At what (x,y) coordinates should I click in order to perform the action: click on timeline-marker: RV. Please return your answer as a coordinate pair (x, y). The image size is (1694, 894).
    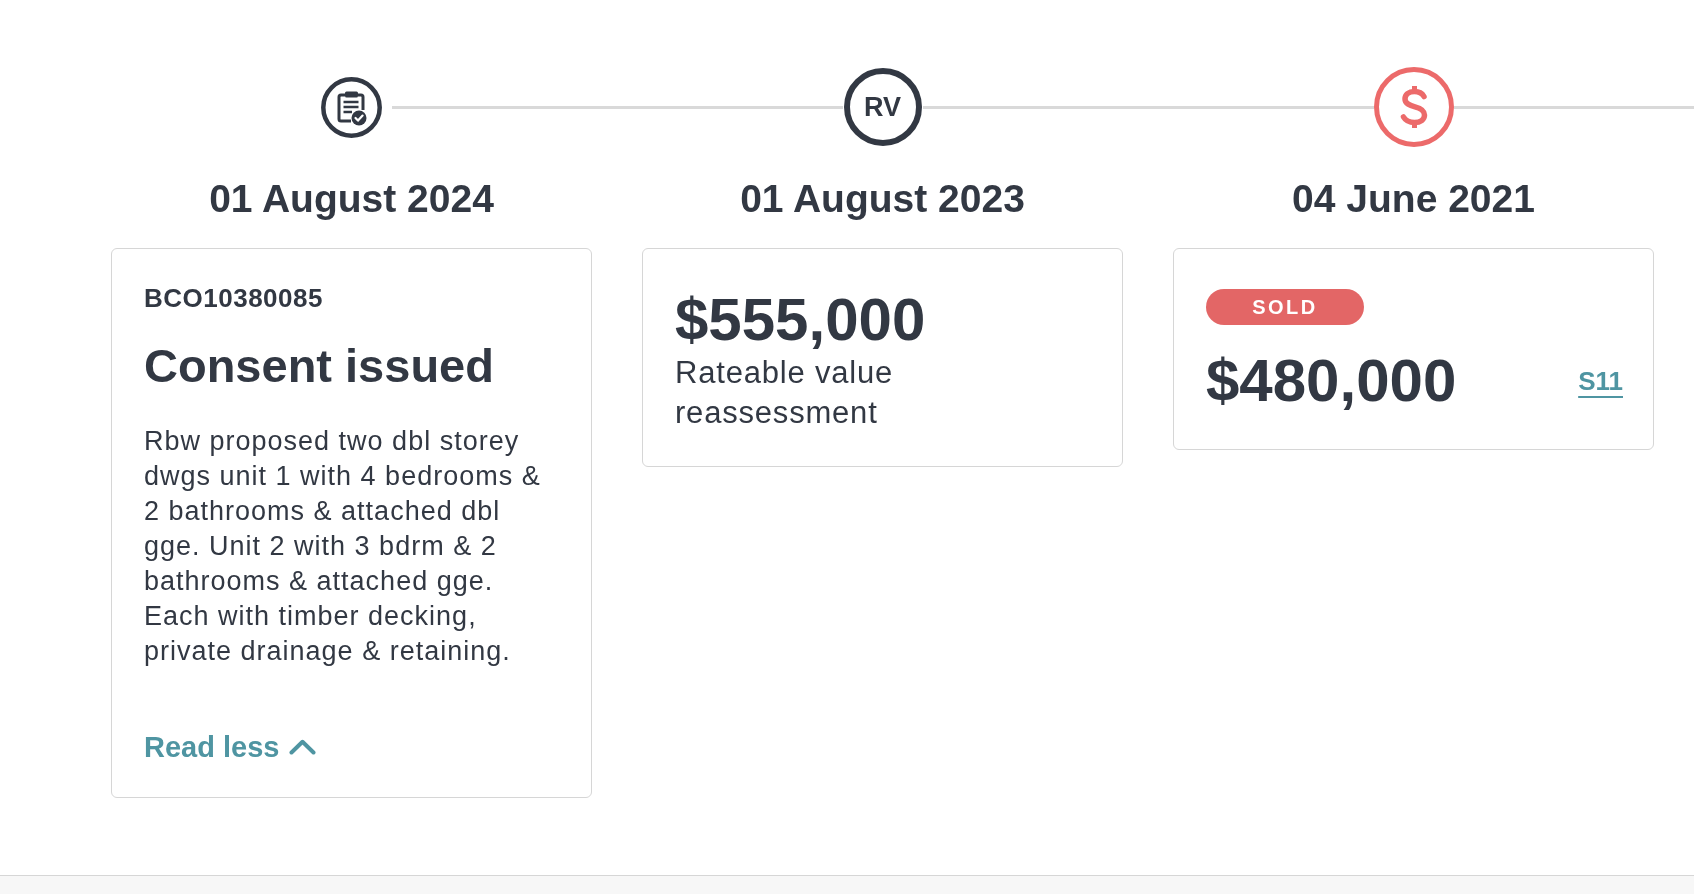
    Looking at the image, I should click on (882, 107).